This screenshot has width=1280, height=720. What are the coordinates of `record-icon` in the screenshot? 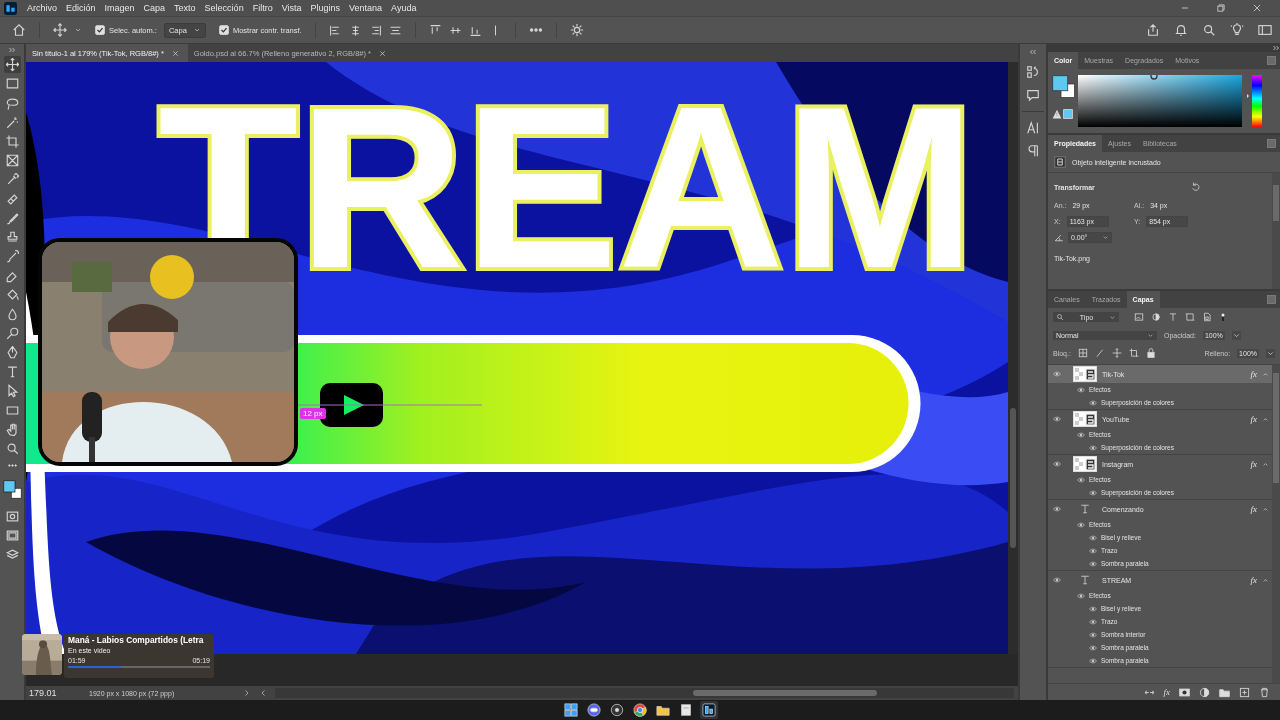 It's located at (617, 710).